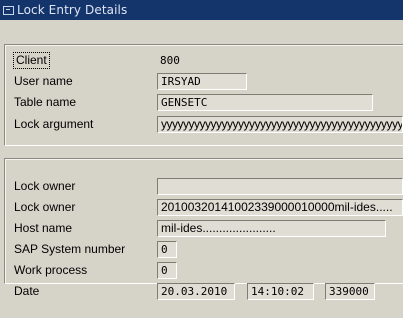  I want to click on work-process-field: 0, so click(167, 270).